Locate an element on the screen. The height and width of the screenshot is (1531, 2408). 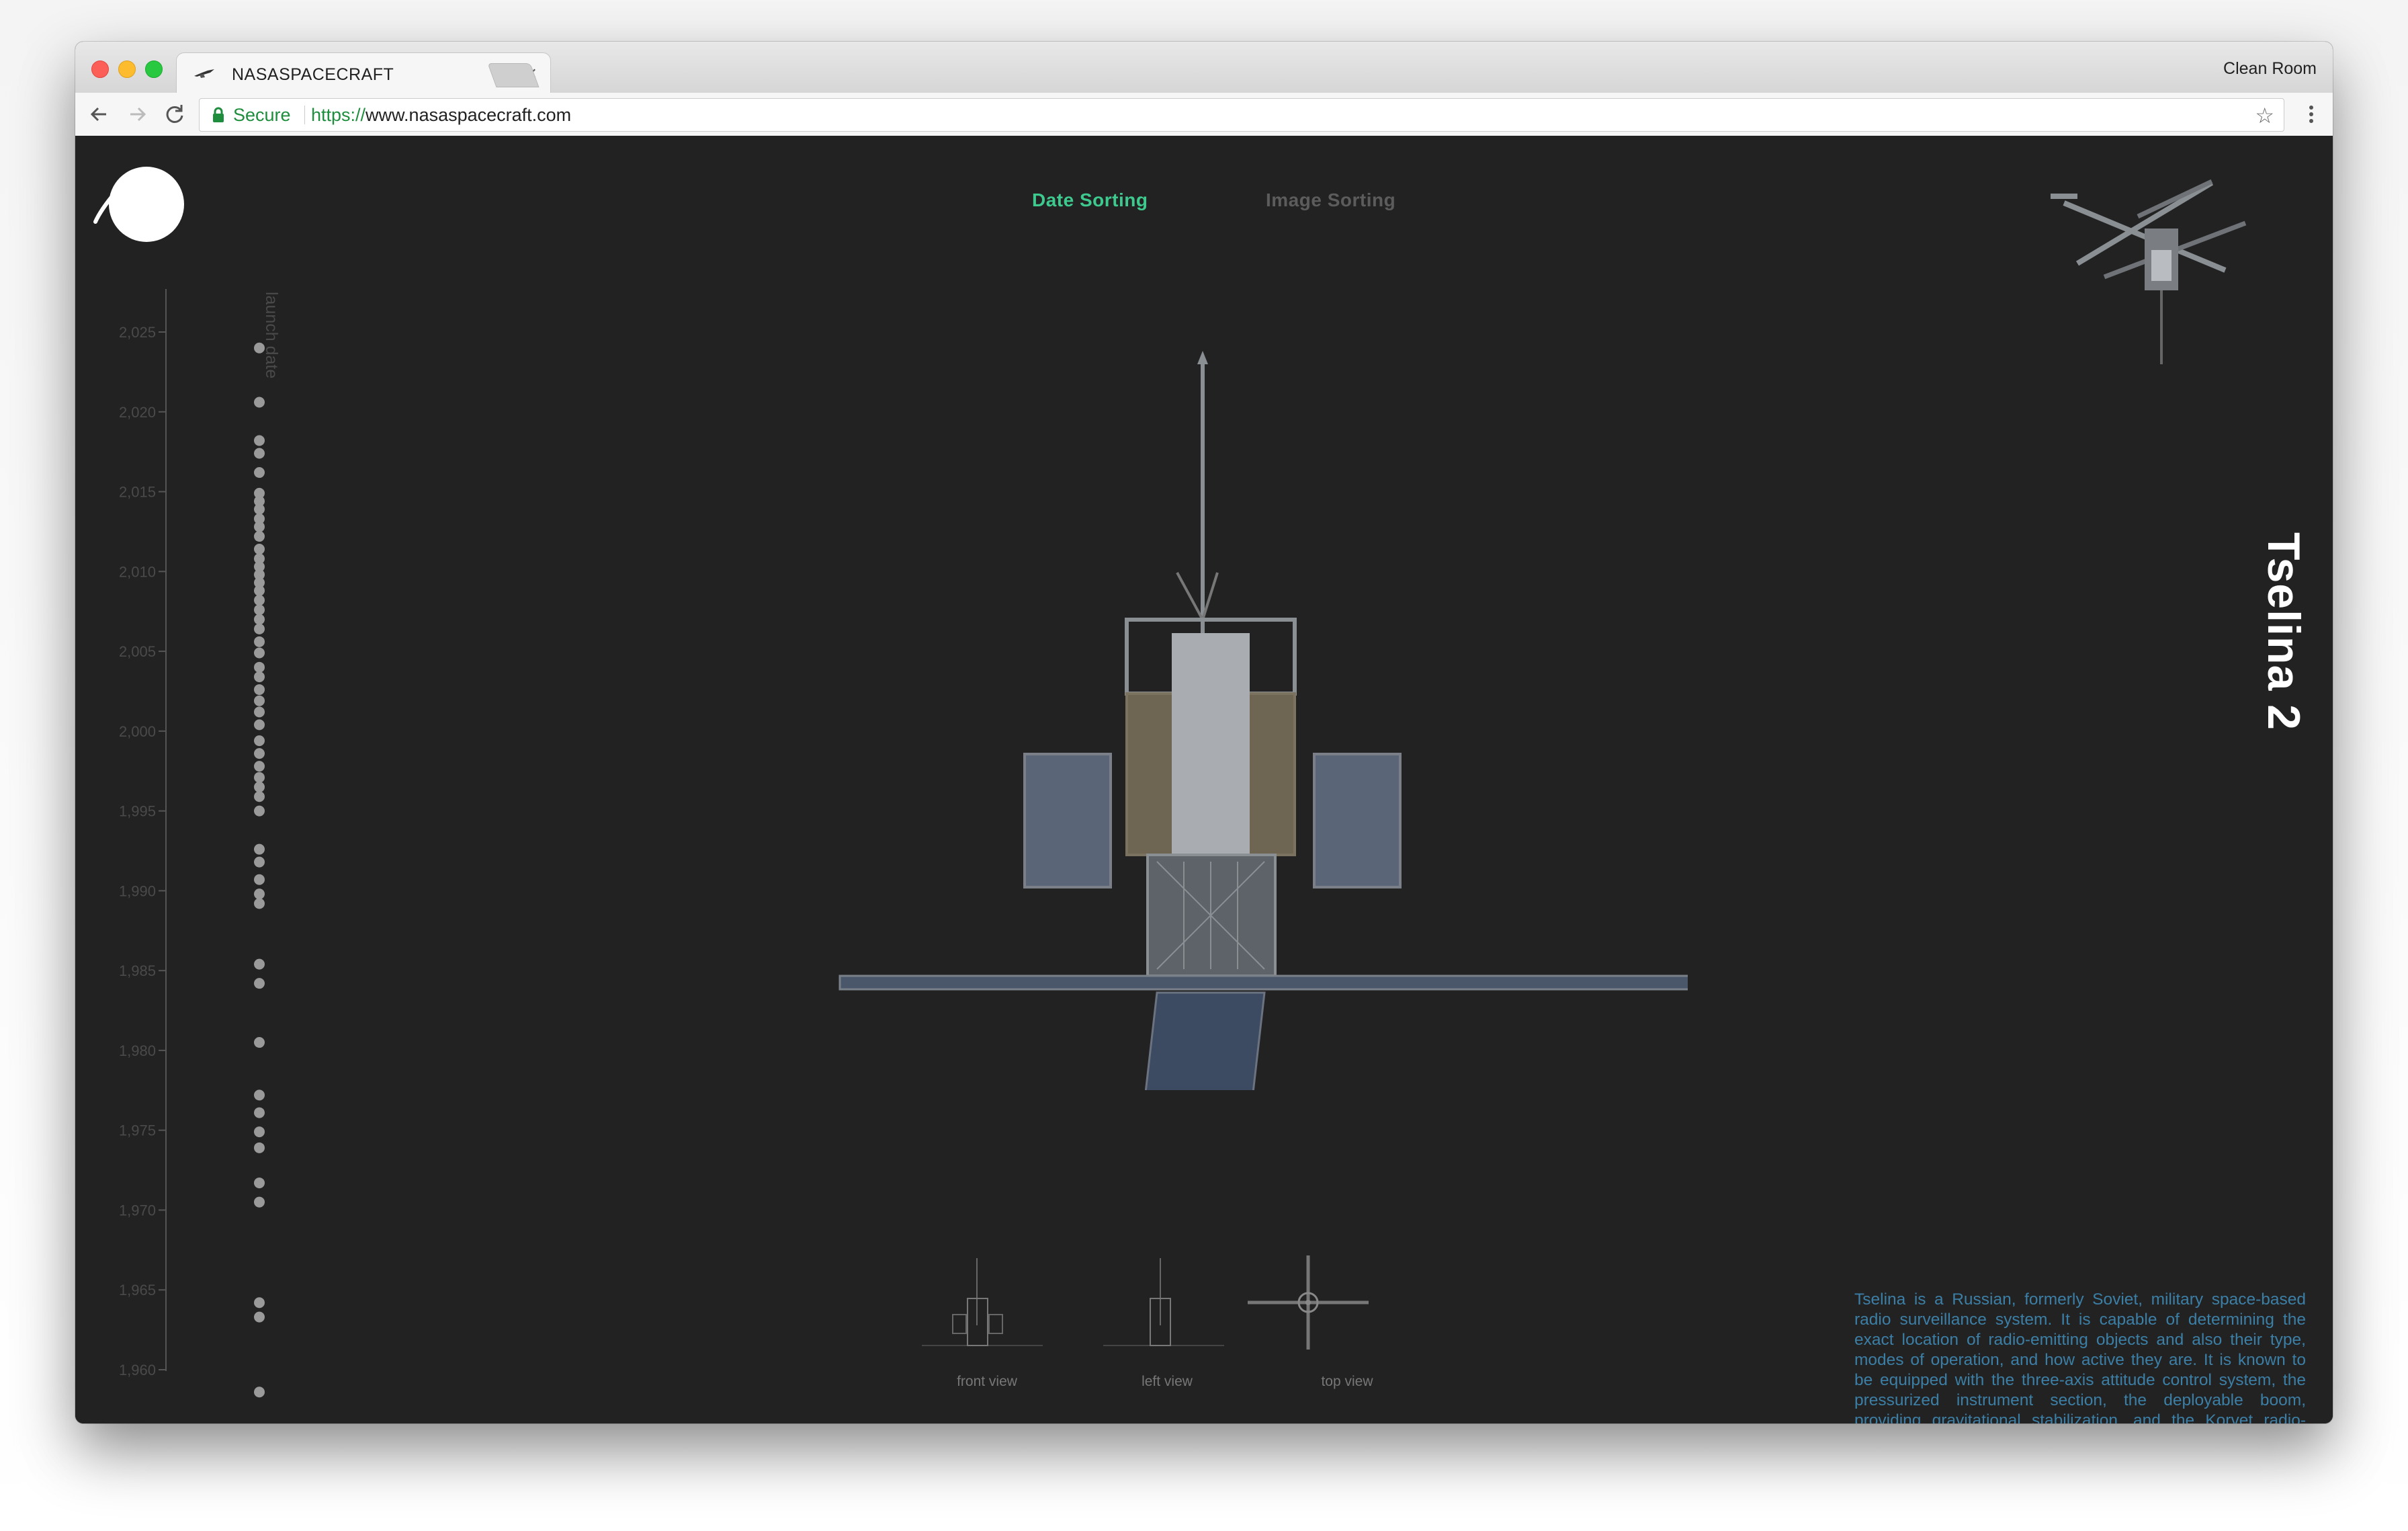
lock-icon is located at coordinates (218, 115).